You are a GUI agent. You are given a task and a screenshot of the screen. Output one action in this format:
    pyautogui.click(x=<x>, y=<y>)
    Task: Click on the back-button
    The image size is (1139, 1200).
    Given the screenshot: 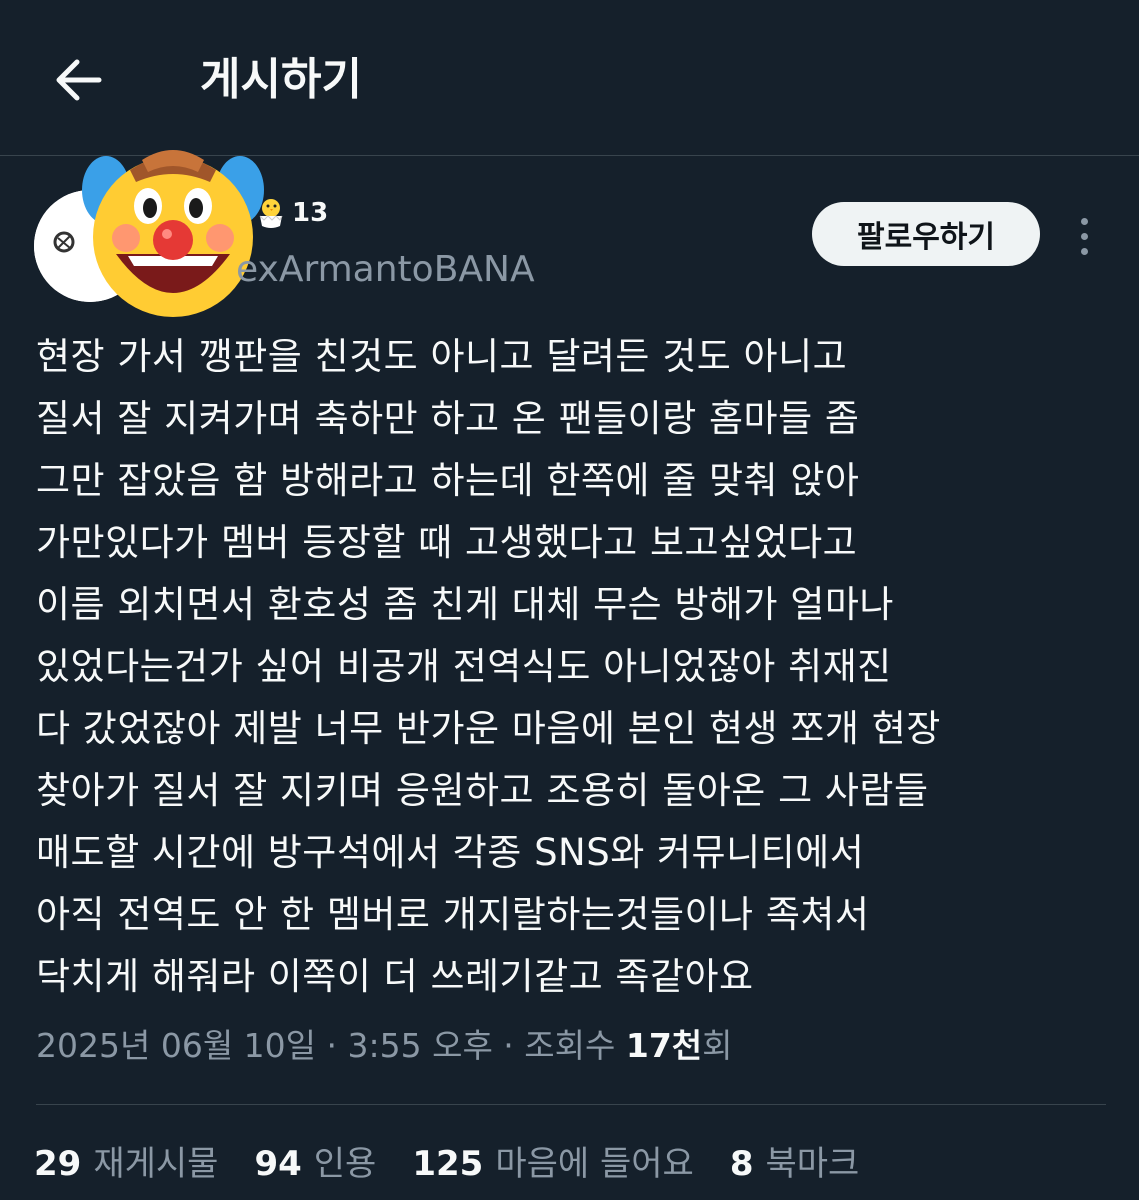 What is the action you would take?
    pyautogui.click(x=78, y=80)
    